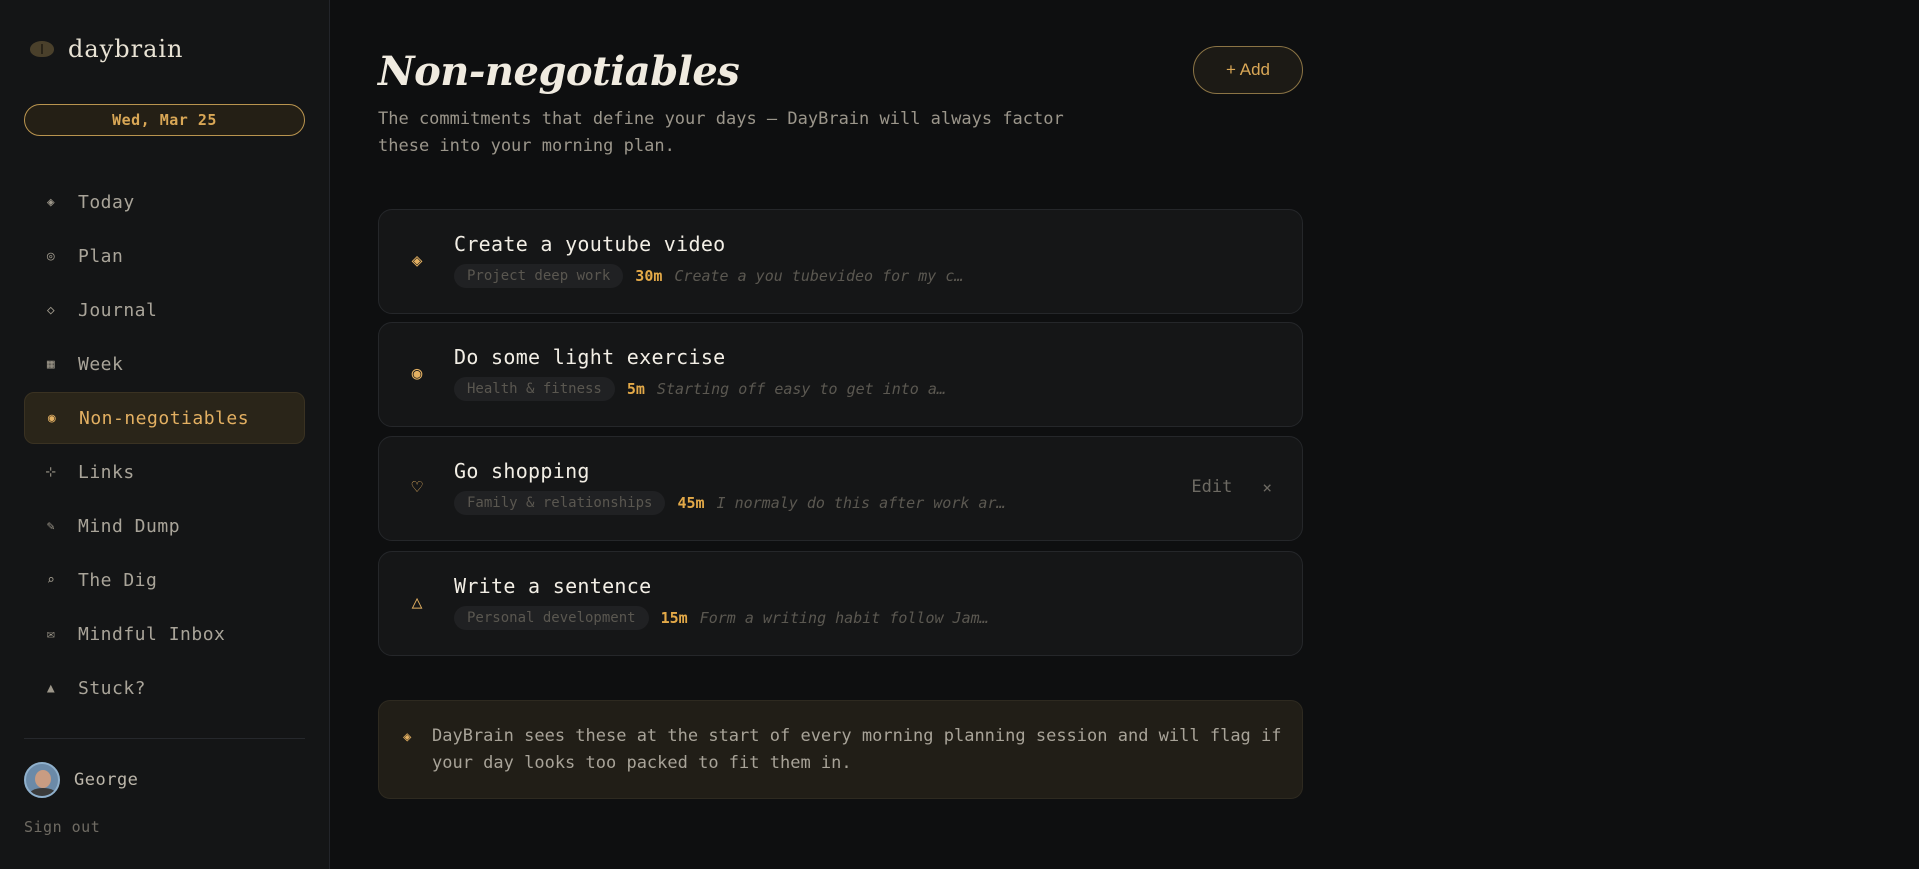 The width and height of the screenshot is (1919, 869). What do you see at coordinates (164, 472) in the screenshot?
I see `sidebar-item-links: ⊹ Links` at bounding box center [164, 472].